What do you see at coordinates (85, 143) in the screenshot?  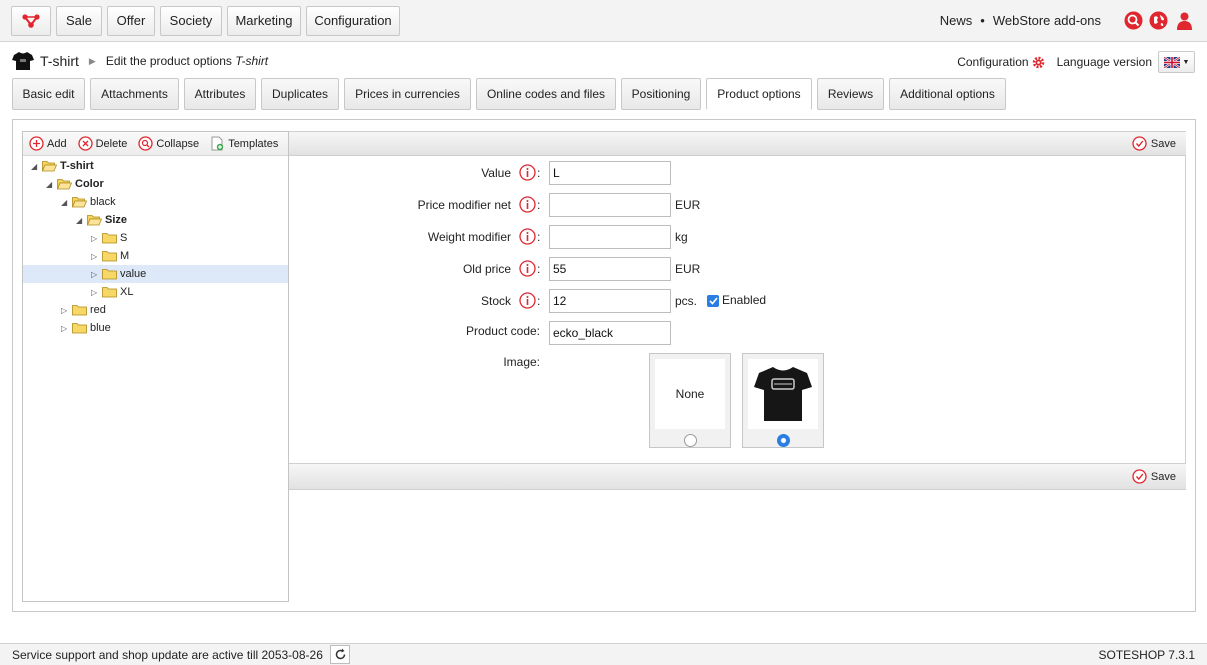 I see `delete-circle-icon` at bounding box center [85, 143].